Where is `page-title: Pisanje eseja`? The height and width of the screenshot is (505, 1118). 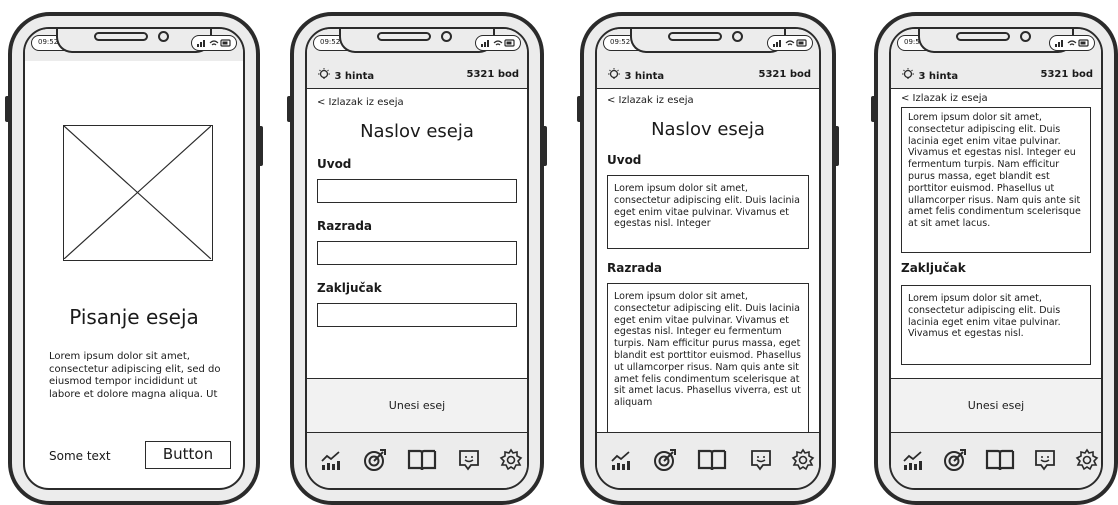 page-title: Pisanje eseja is located at coordinates (134, 317).